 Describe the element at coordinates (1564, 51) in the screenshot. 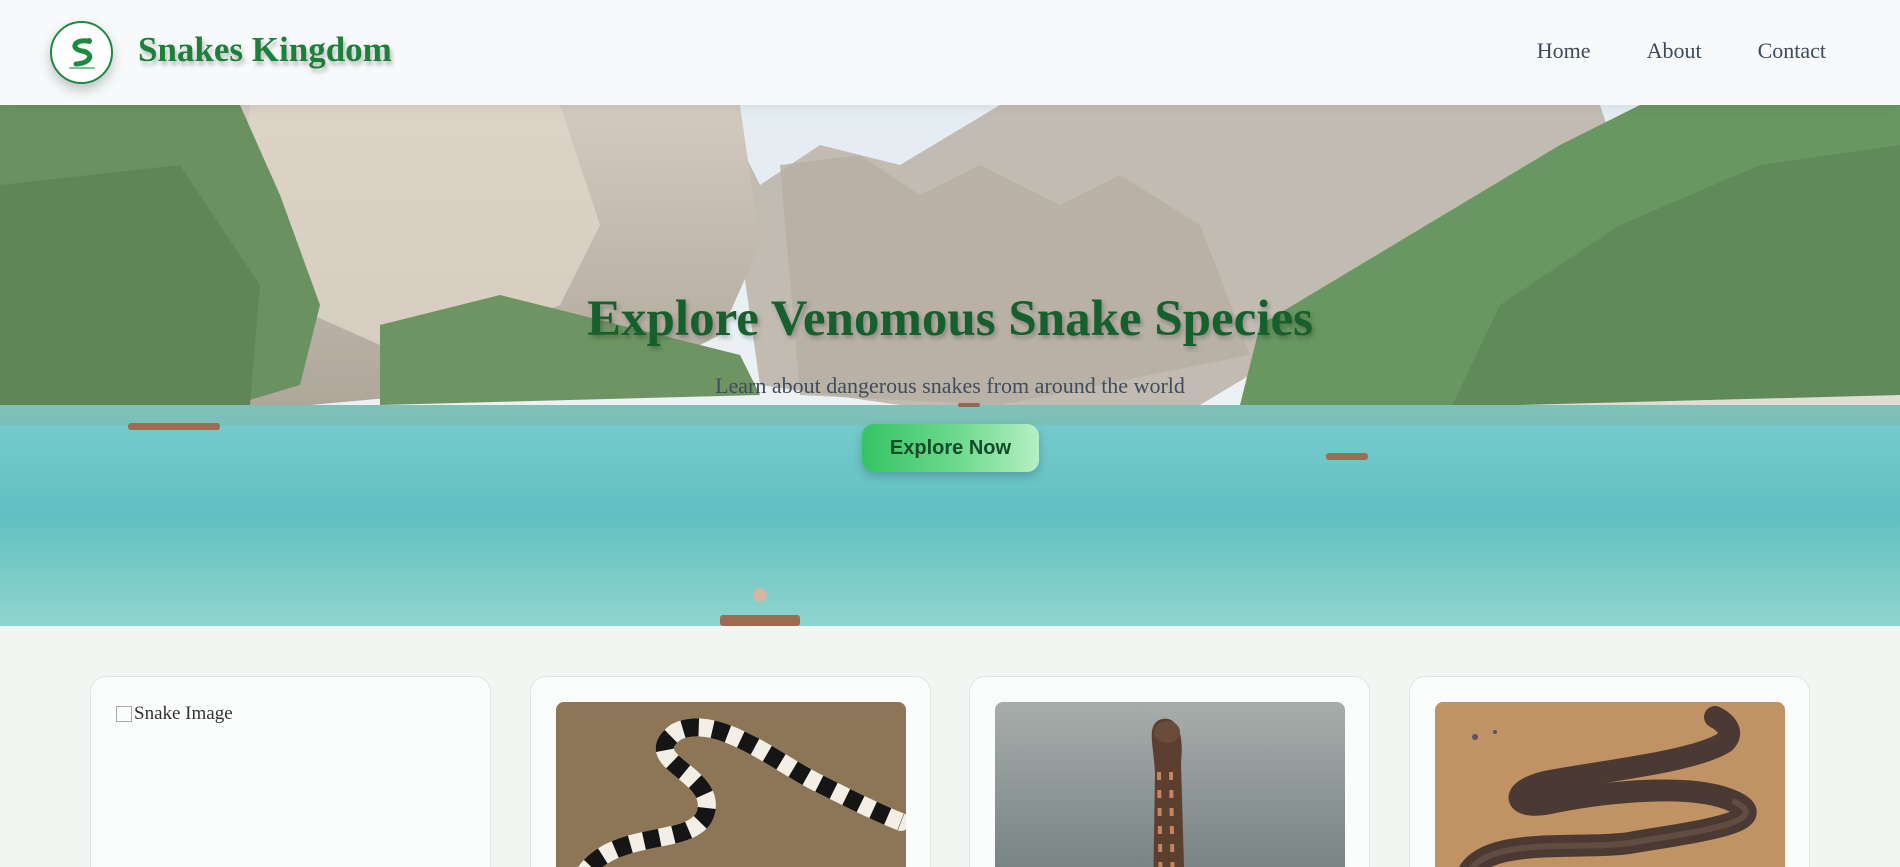

I see `nav-home: Home` at that location.